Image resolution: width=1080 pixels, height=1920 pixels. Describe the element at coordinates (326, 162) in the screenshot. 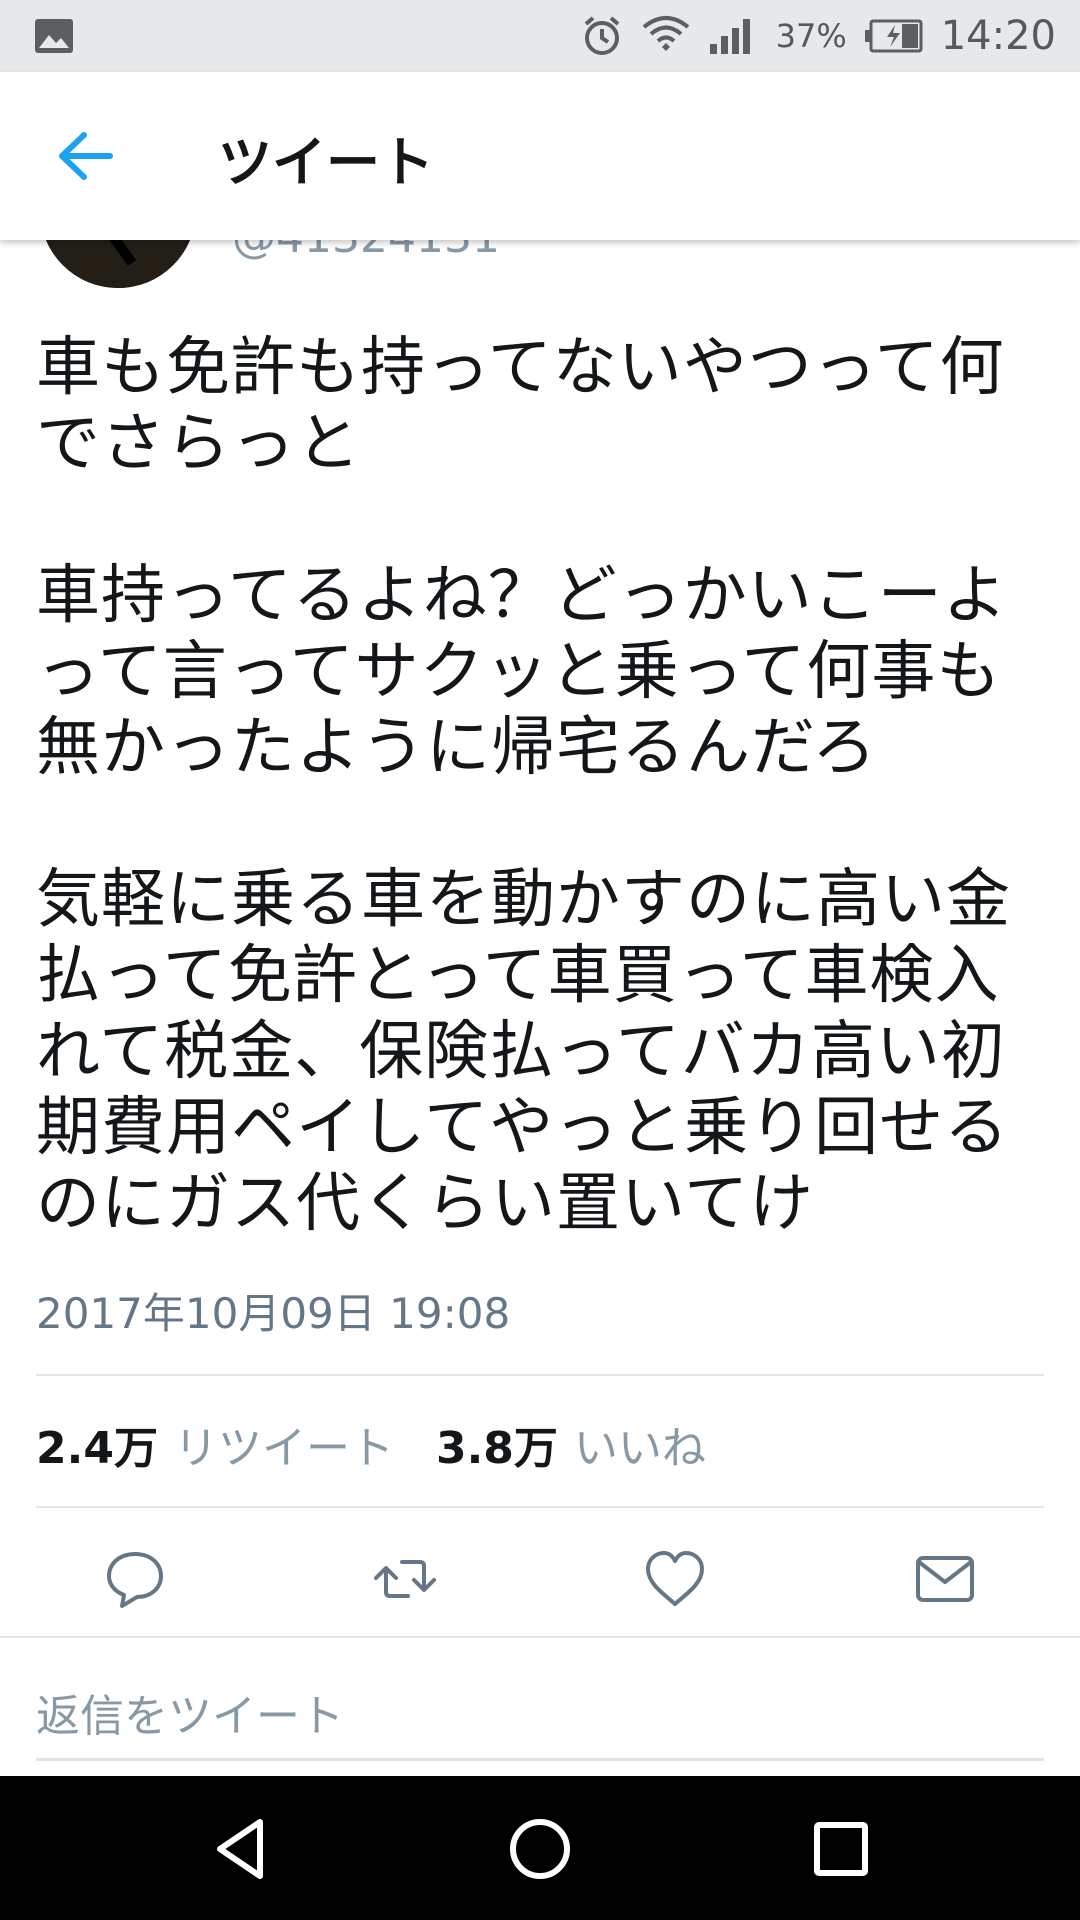

I see `page-title: ツイート` at that location.